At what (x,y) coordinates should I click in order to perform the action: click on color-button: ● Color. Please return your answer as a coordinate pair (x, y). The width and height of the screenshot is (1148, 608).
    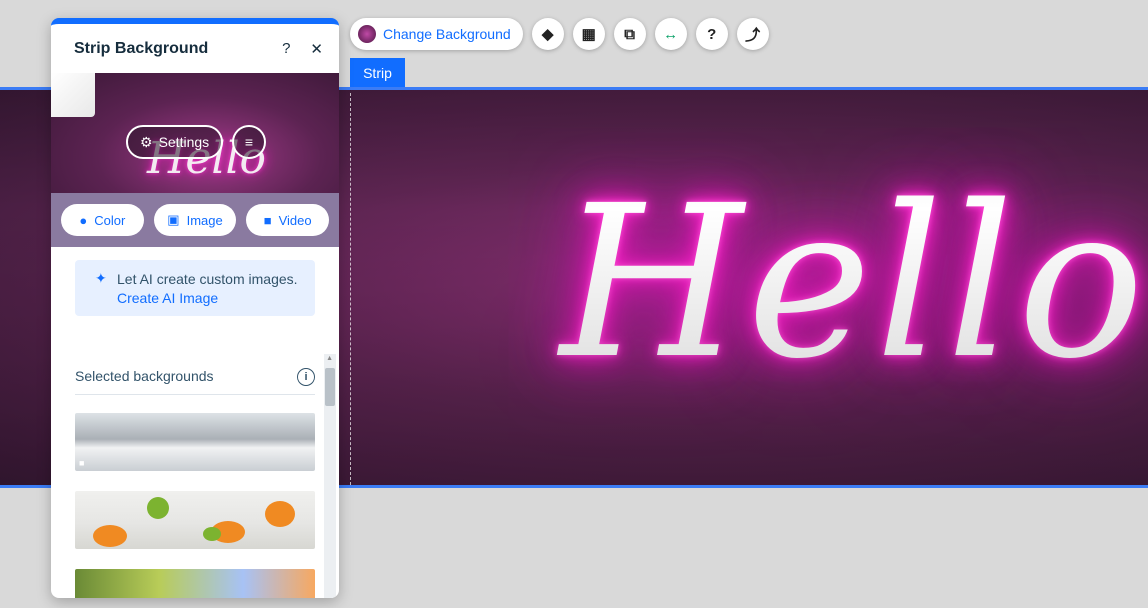
    Looking at the image, I should click on (102, 220).